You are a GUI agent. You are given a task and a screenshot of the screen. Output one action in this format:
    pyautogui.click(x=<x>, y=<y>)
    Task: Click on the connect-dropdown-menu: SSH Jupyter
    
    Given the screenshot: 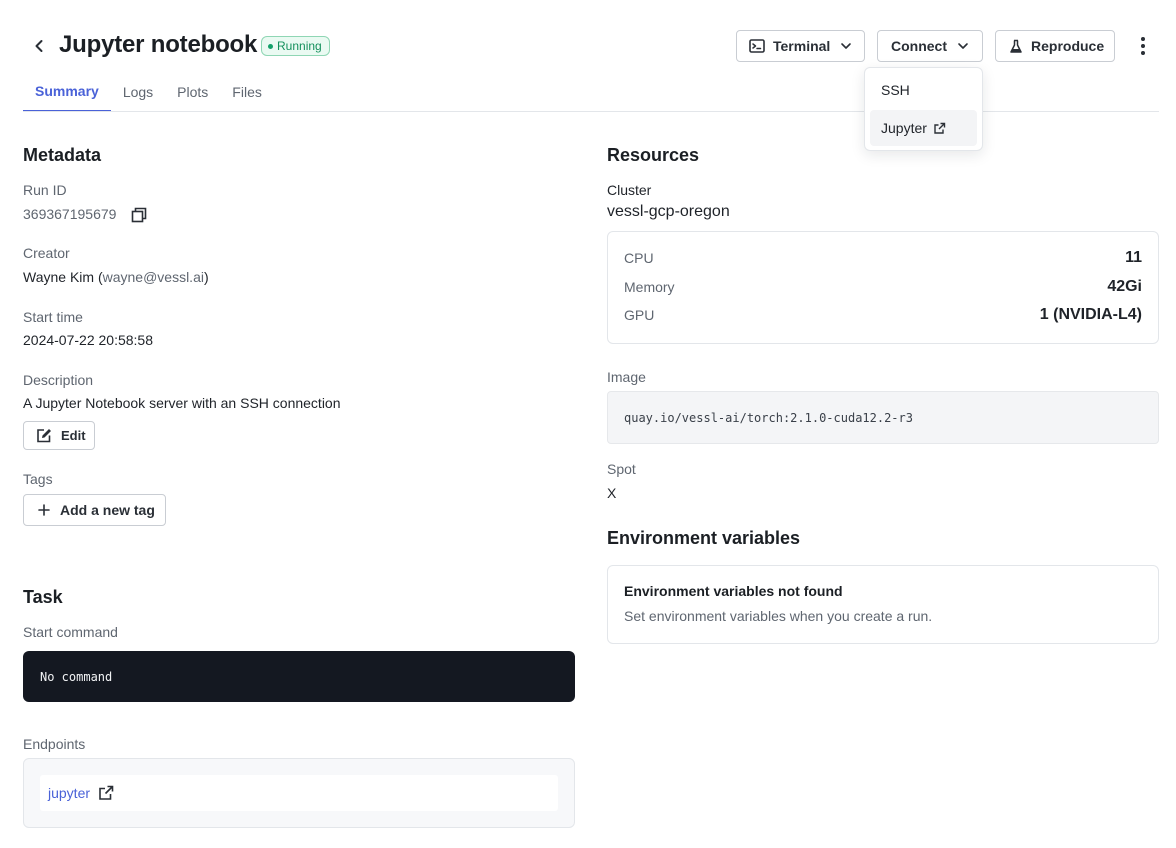 What is the action you would take?
    pyautogui.click(x=923, y=109)
    